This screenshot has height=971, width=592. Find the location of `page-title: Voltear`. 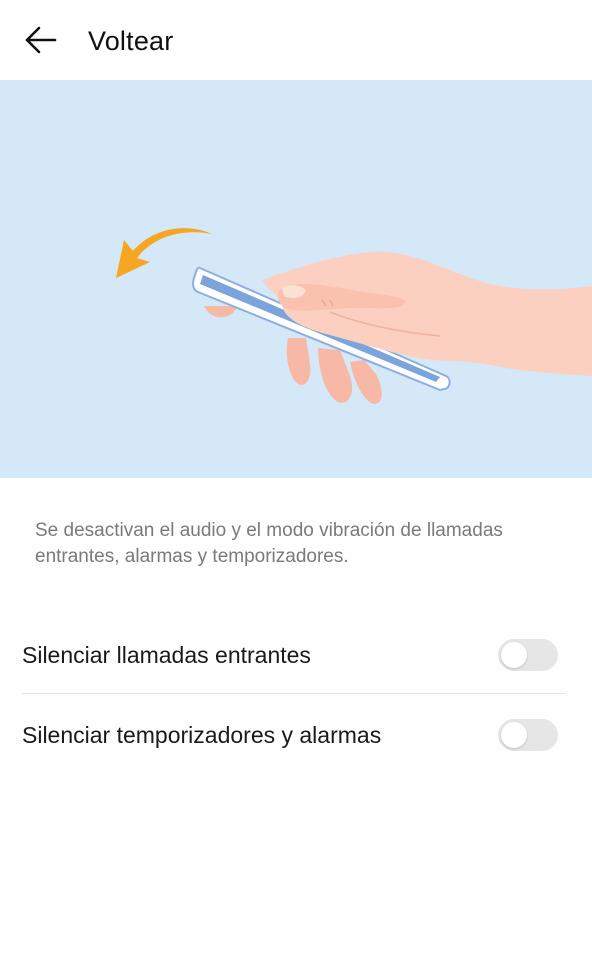

page-title: Voltear is located at coordinates (131, 41).